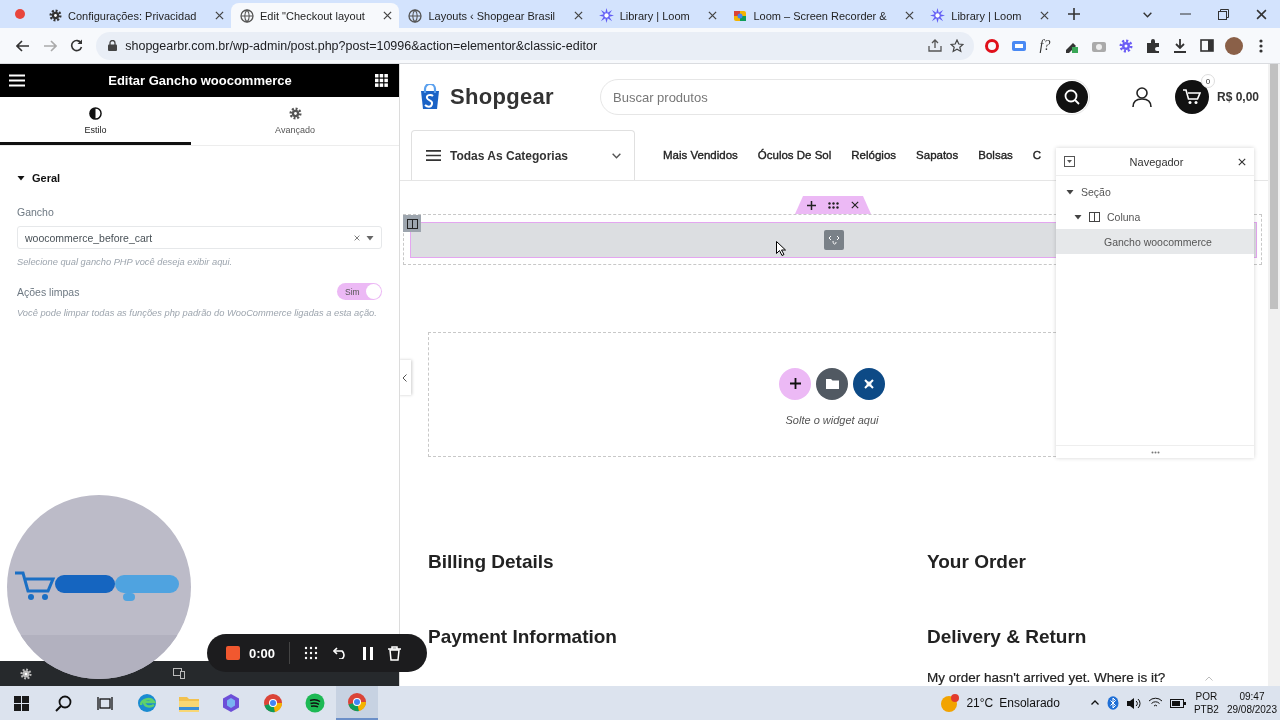 The width and height of the screenshot is (1280, 720). What do you see at coordinates (179, 673) in the screenshot?
I see `responsive-icon` at bounding box center [179, 673].